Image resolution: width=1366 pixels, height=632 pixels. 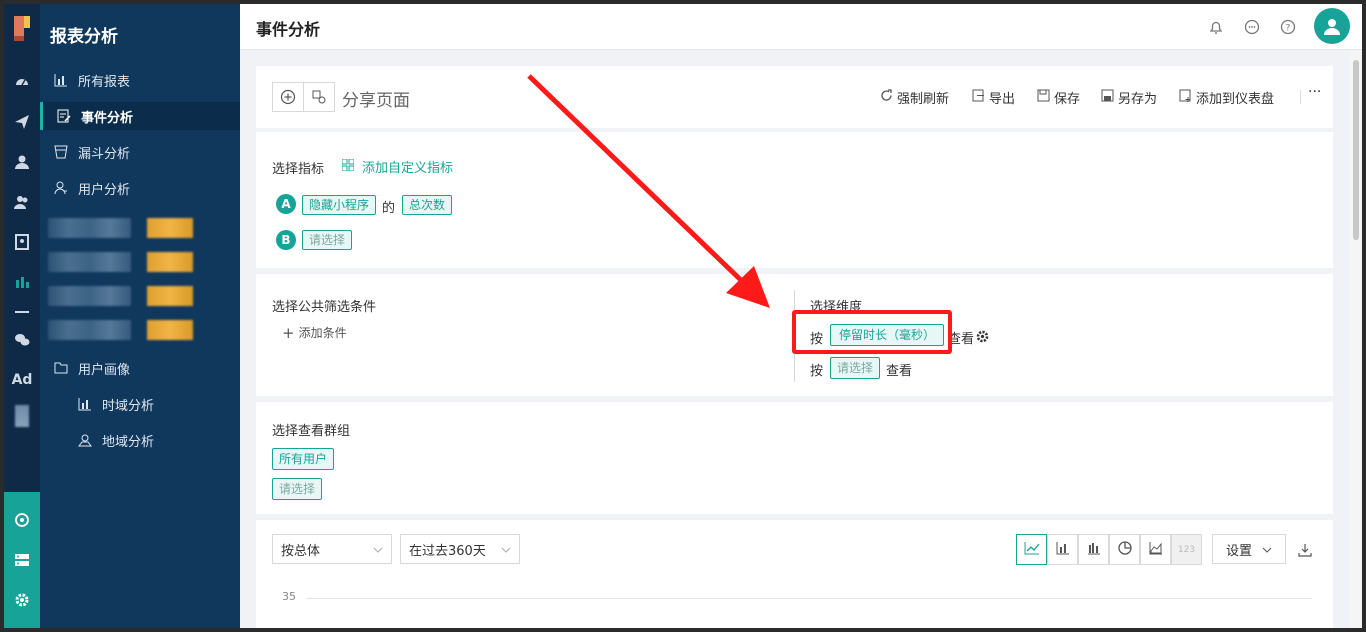 What do you see at coordinates (1186, 549) in the screenshot?
I see `number-chart-button: 123` at bounding box center [1186, 549].